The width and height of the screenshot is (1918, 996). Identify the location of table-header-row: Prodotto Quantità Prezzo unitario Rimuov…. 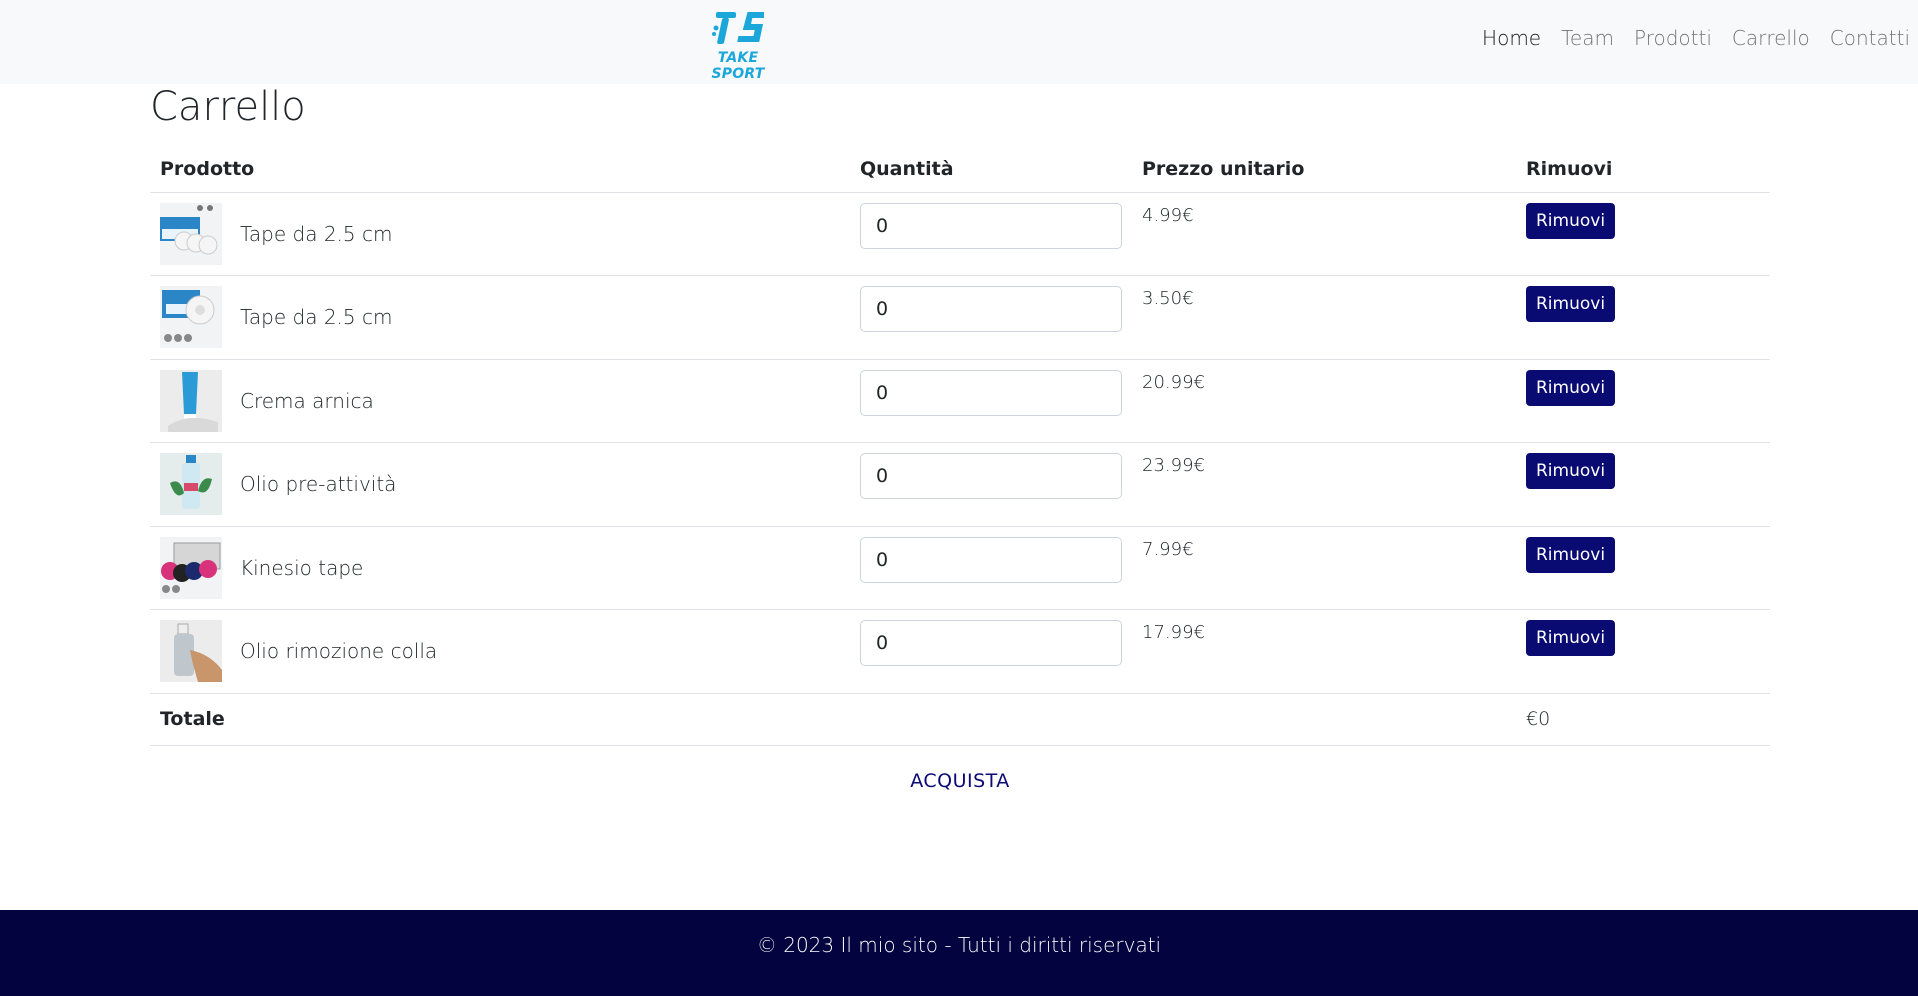
(960, 169).